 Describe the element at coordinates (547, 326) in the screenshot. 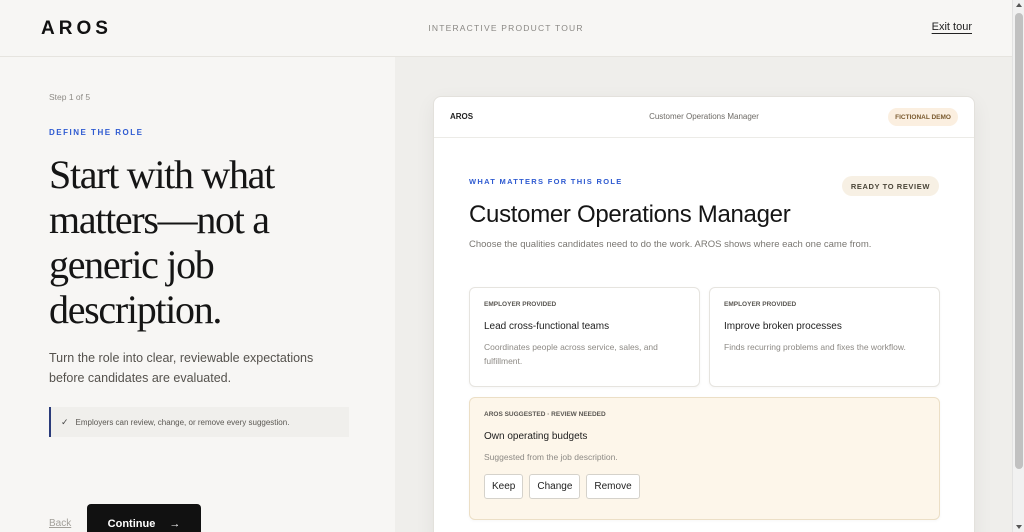

I see `quality-name: Lead cross-functional teams` at that location.